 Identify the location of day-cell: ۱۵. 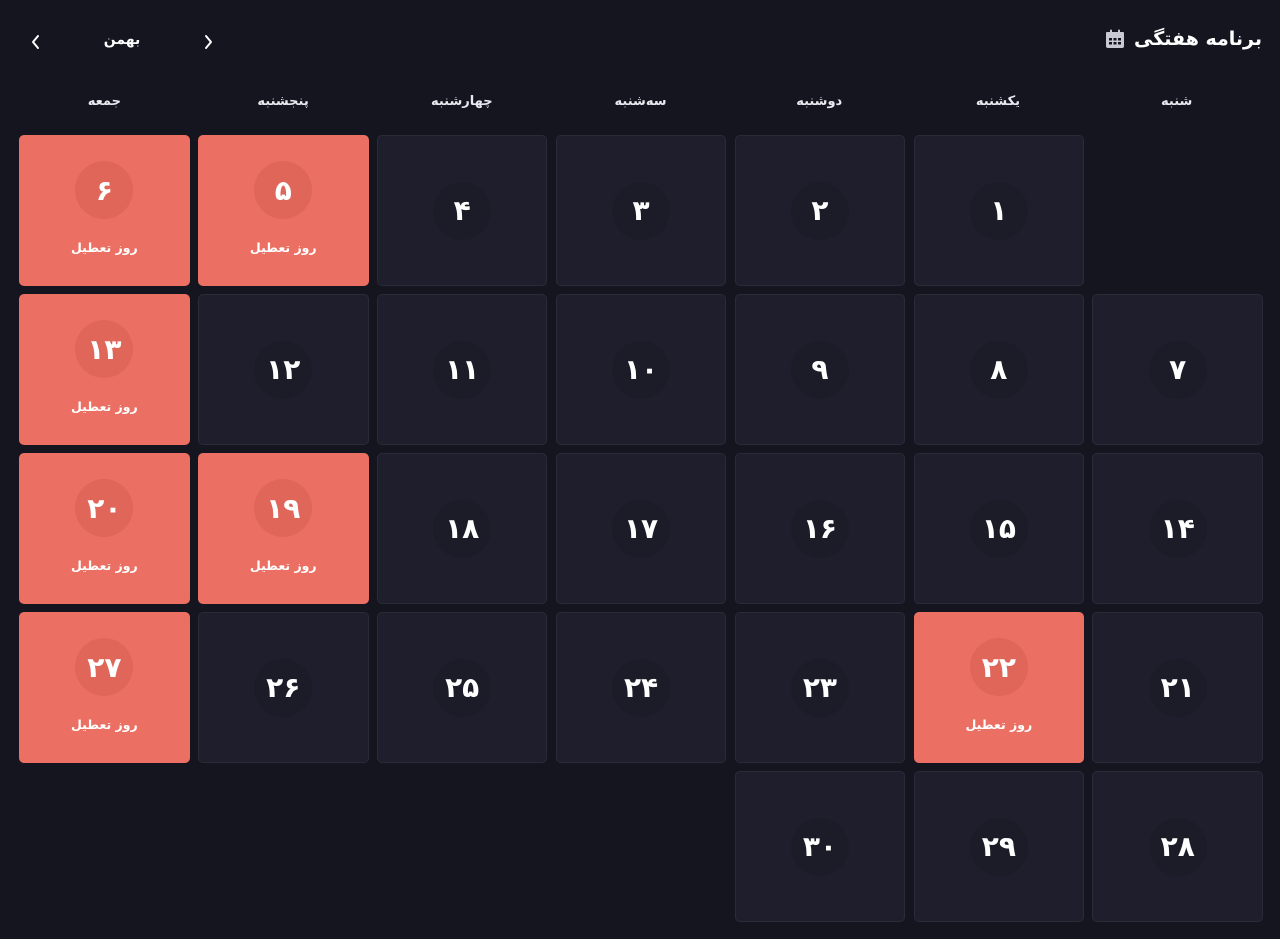
(999, 528).